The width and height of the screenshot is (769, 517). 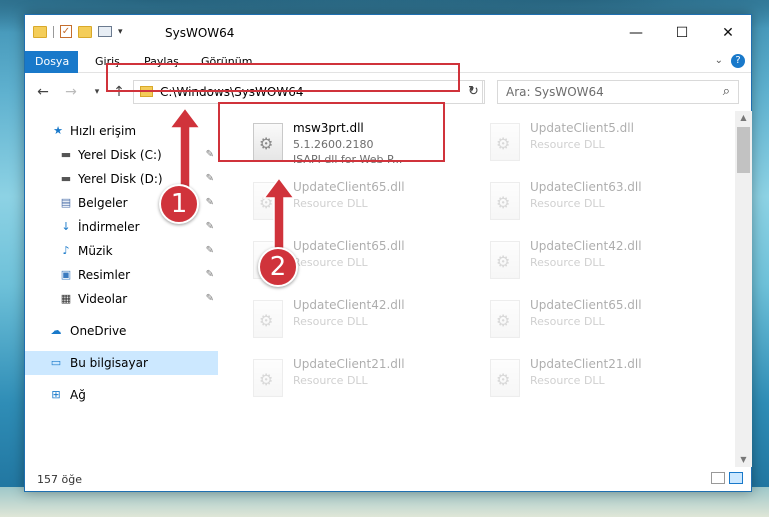 I want to click on sidebar-item-label: Videolar, so click(x=103, y=299).